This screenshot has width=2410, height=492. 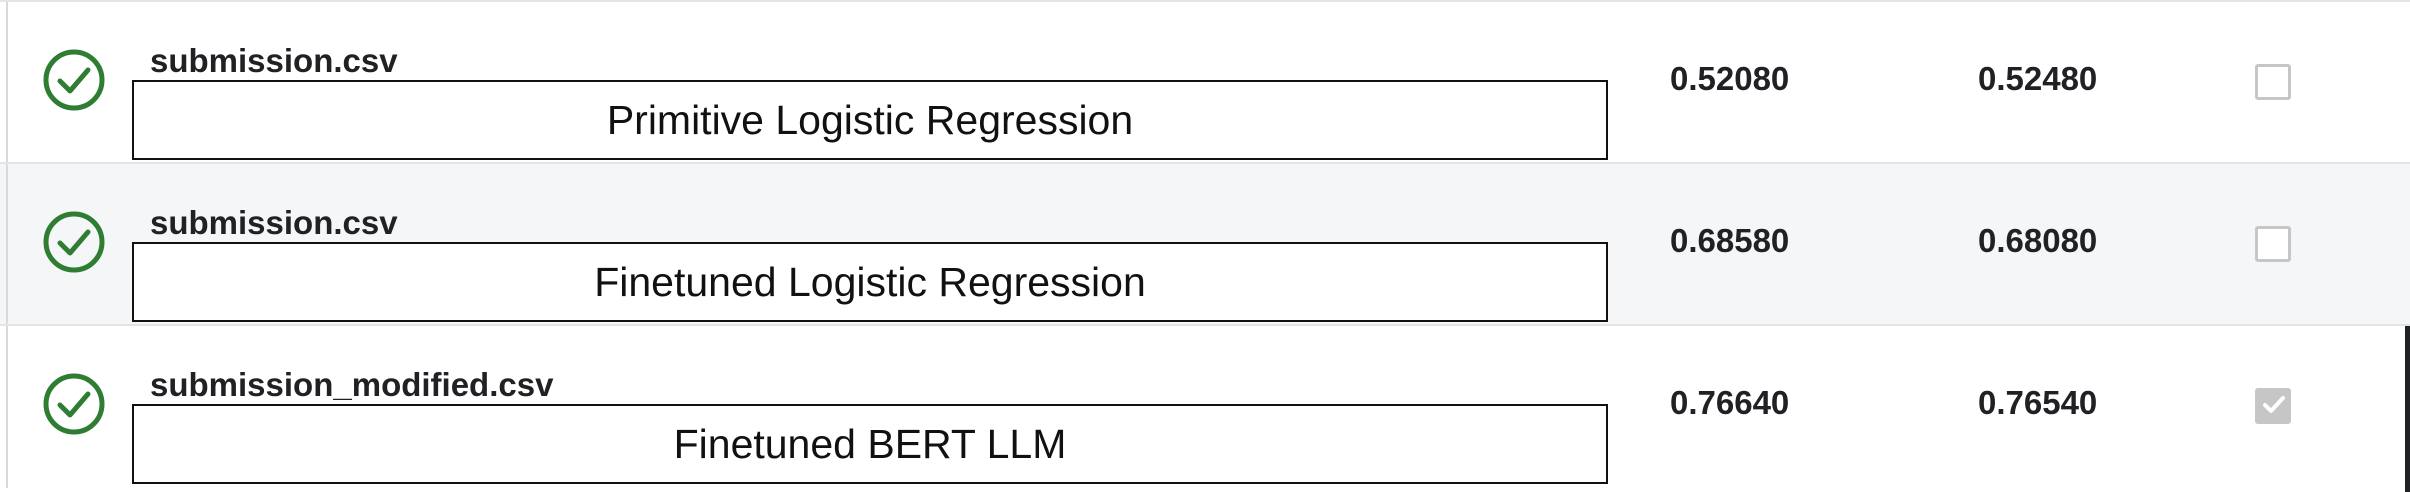 What do you see at coordinates (2038, 240) in the screenshot?
I see `public-score: 0.68080` at bounding box center [2038, 240].